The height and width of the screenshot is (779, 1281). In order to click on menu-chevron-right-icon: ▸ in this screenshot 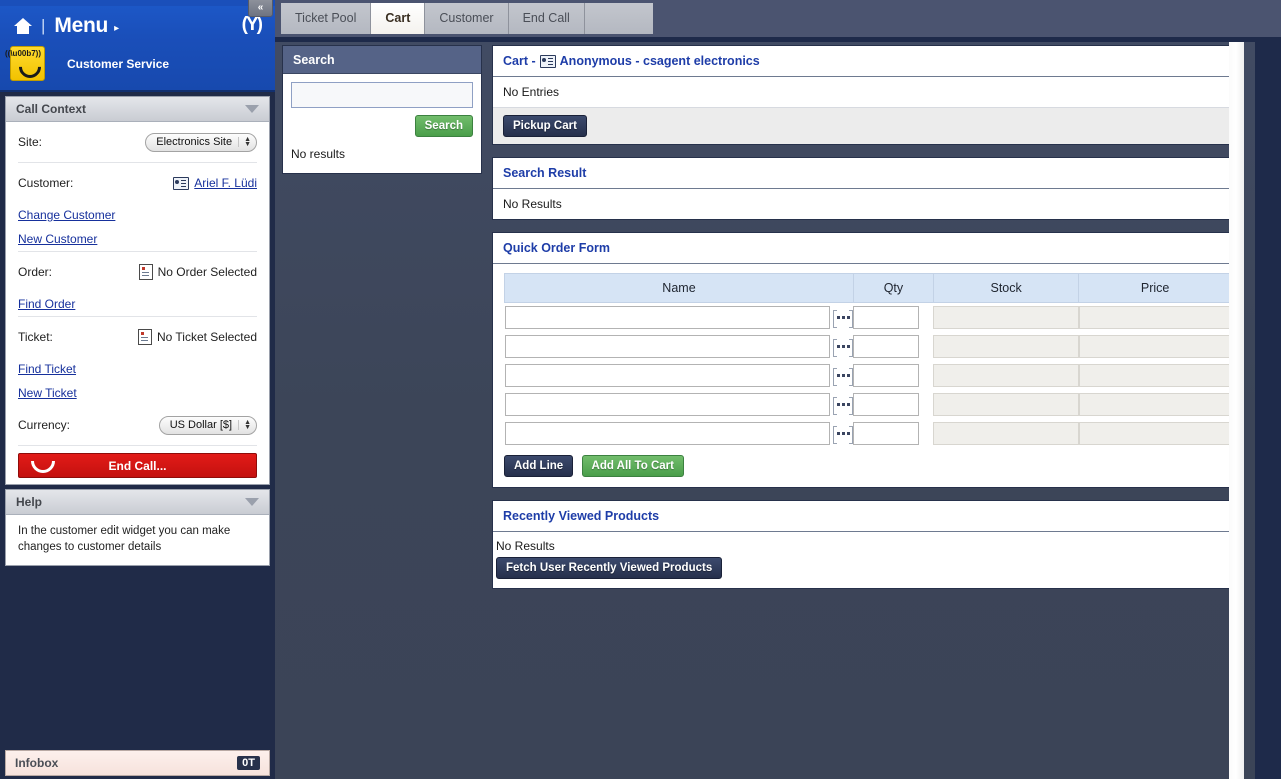, I will do `click(116, 28)`.